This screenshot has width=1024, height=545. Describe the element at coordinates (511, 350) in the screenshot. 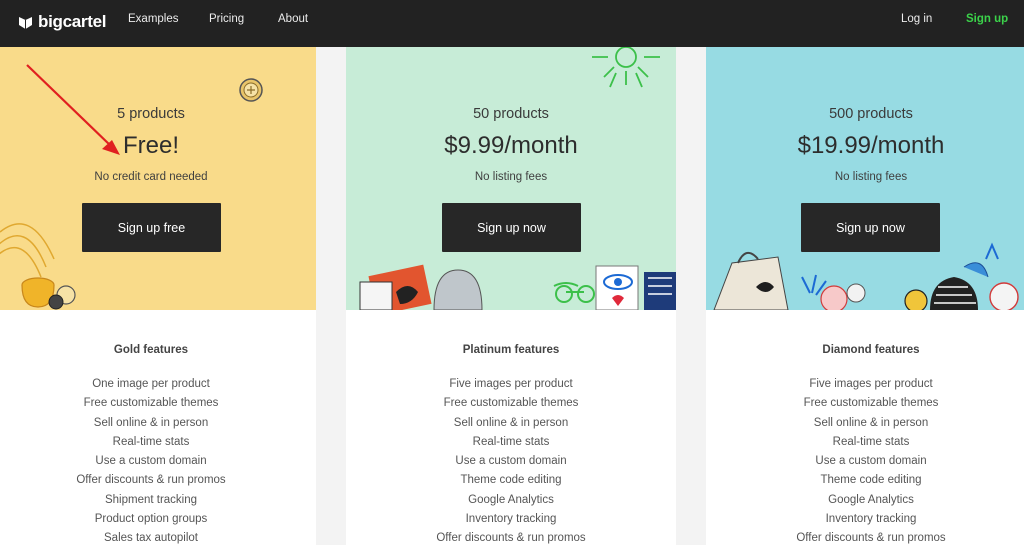

I see `features-title: Platinum features` at that location.